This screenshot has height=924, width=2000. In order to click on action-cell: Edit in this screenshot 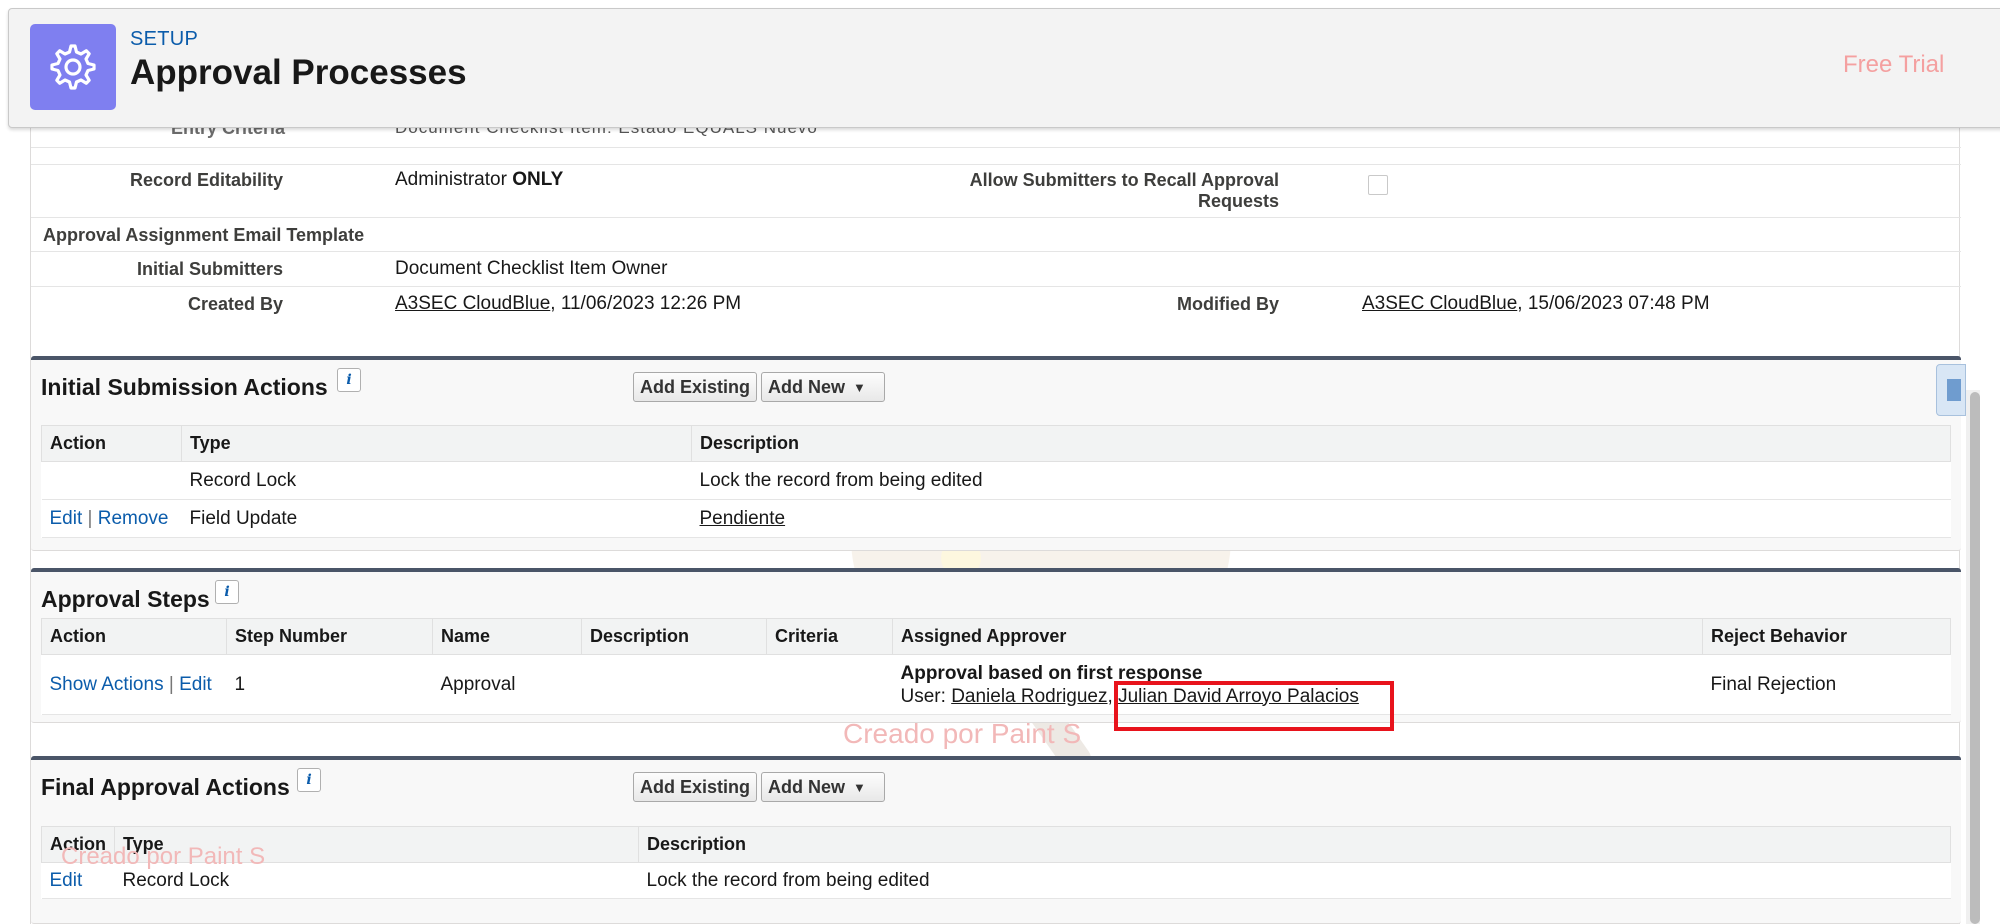, I will do `click(78, 880)`.